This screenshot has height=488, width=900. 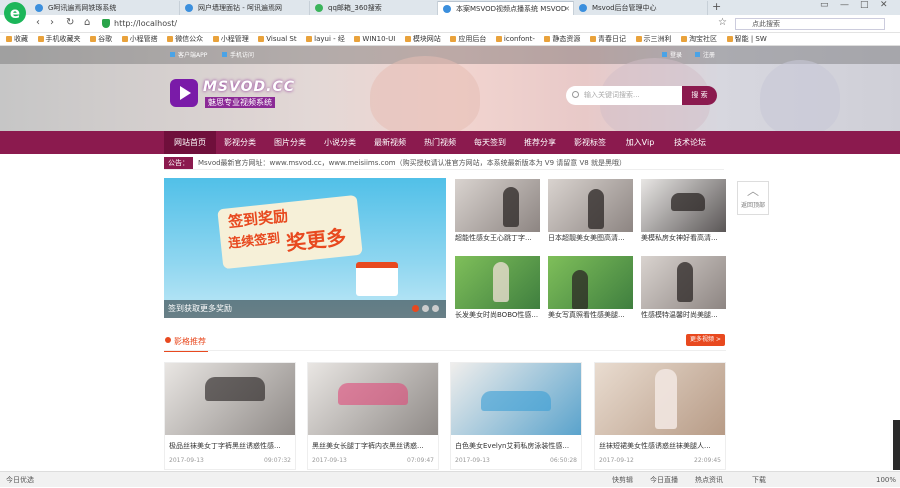 What do you see at coordinates (746, 39) in the screenshot?
I see `bookmark-item: 智能 | SW` at bounding box center [746, 39].